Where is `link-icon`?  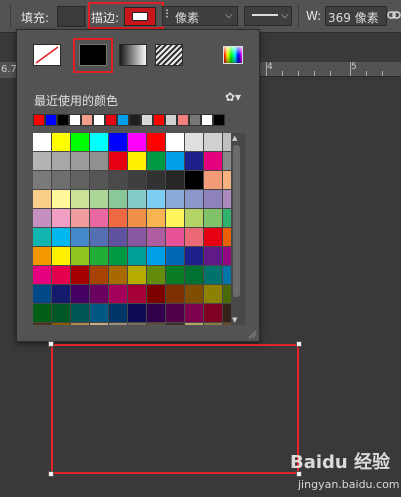 link-icon is located at coordinates (394, 15).